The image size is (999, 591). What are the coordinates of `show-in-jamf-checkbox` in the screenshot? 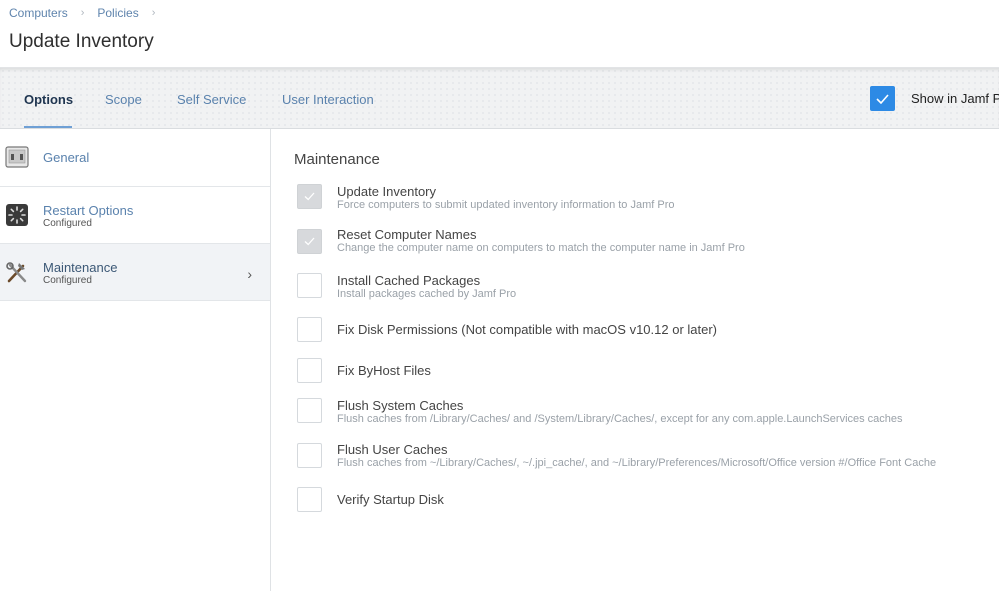 It's located at (882, 98).